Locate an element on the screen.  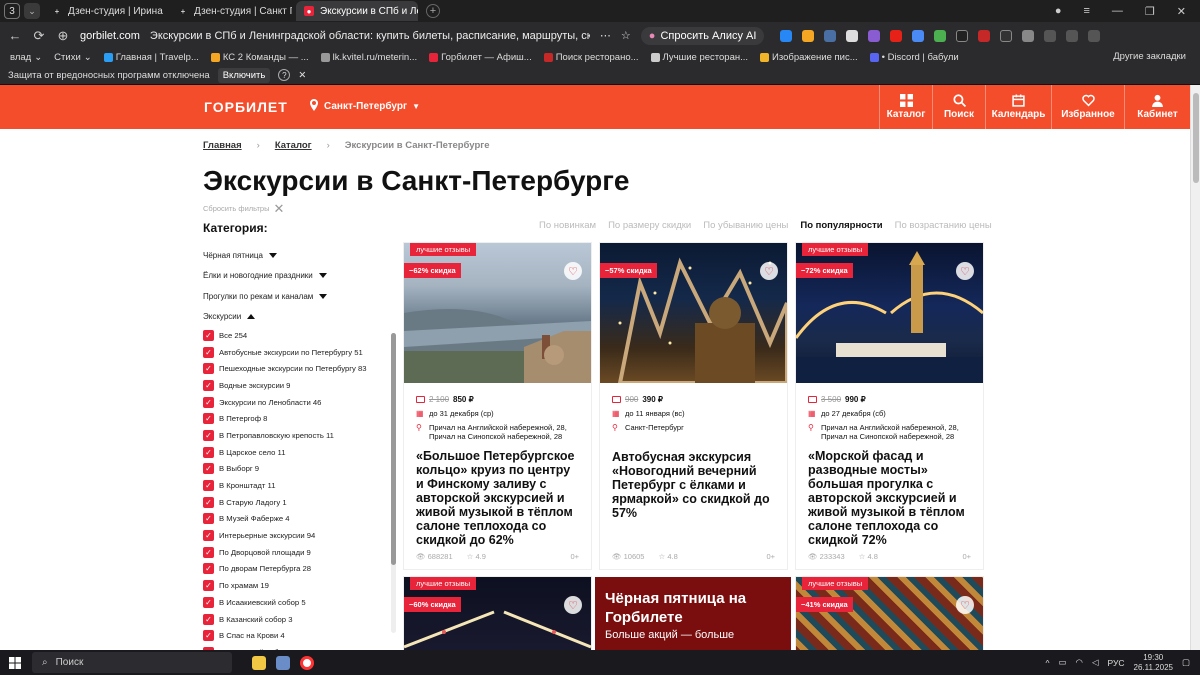
page-scrollbar is located at coordinates (1195, 367).